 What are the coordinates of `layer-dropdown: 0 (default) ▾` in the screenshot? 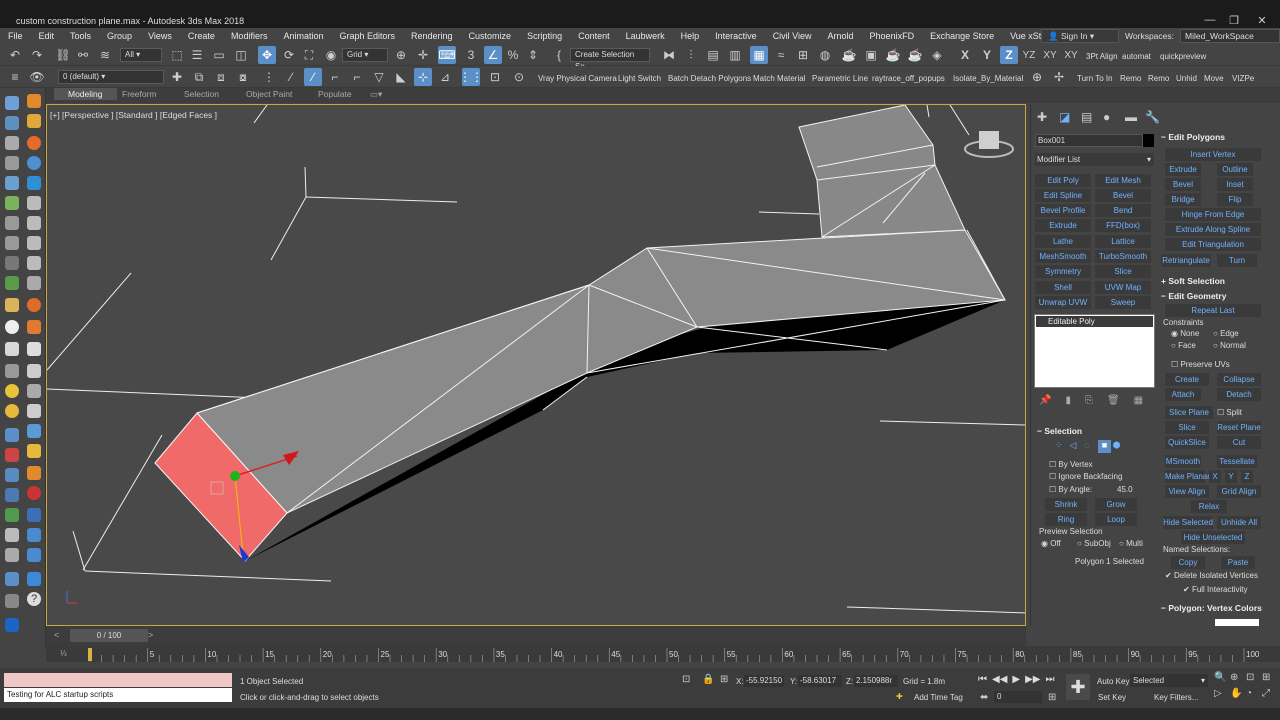 It's located at (111, 77).